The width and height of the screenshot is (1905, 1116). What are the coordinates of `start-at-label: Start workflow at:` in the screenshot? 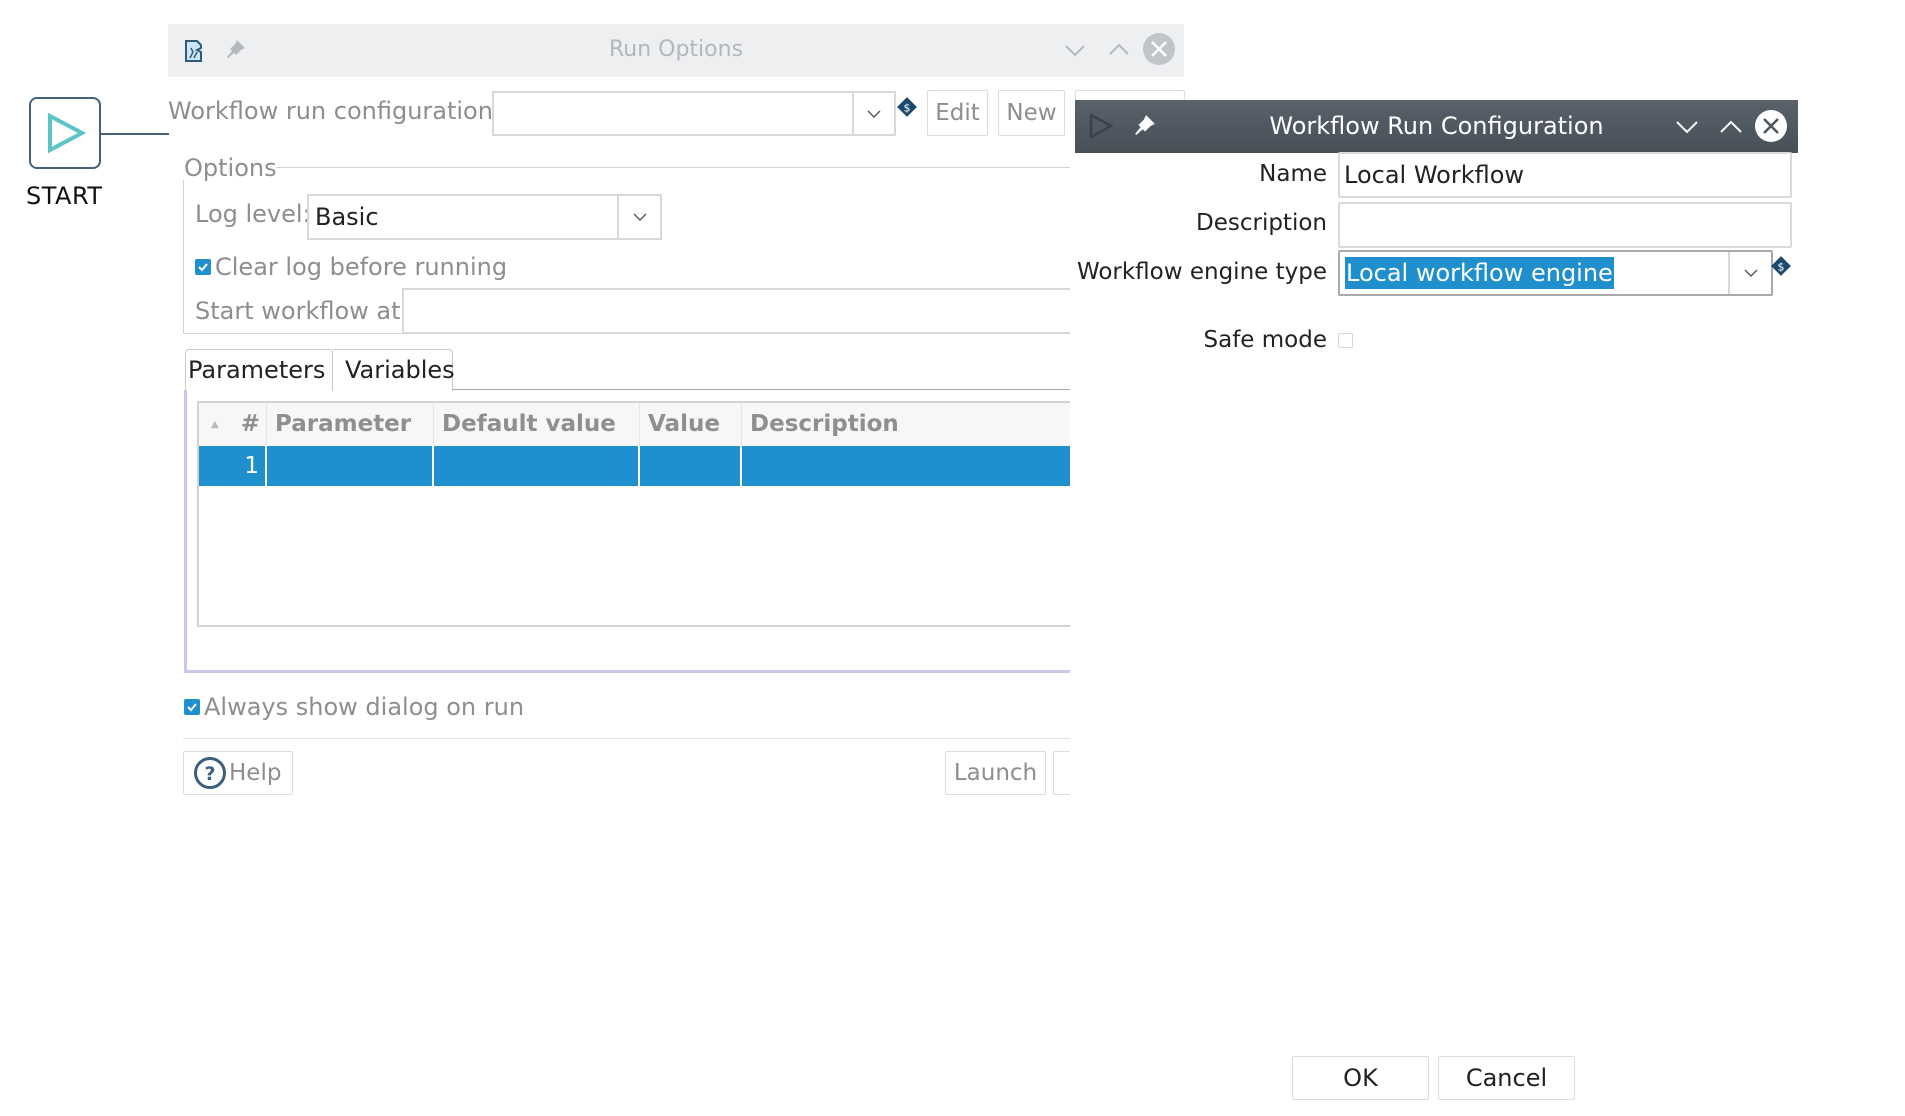 It's located at (302, 311).